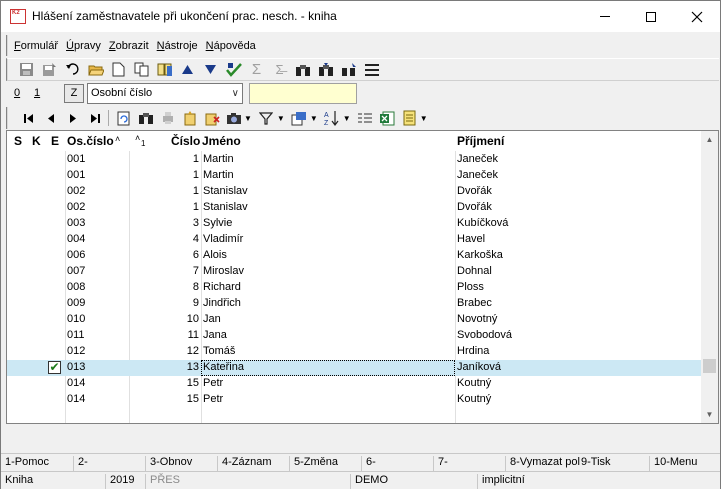 This screenshot has height=489, width=721. I want to click on open-folder-icon, so click(95, 69).